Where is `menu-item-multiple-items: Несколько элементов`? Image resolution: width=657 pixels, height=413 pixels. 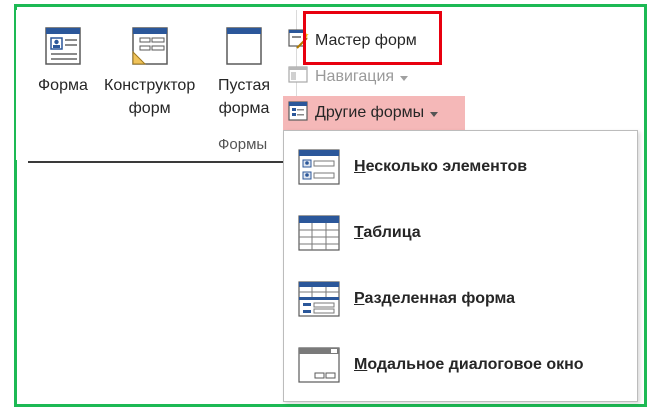
menu-item-multiple-items: Несколько элементов is located at coordinates (460, 167).